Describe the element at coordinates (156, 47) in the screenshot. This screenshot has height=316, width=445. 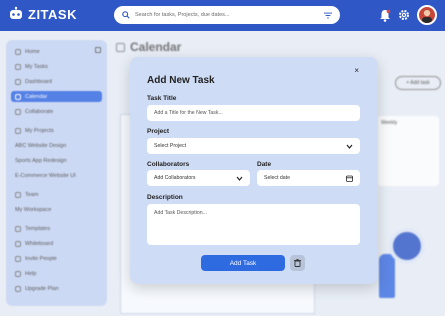
I see `page-title-text: Calendar` at that location.